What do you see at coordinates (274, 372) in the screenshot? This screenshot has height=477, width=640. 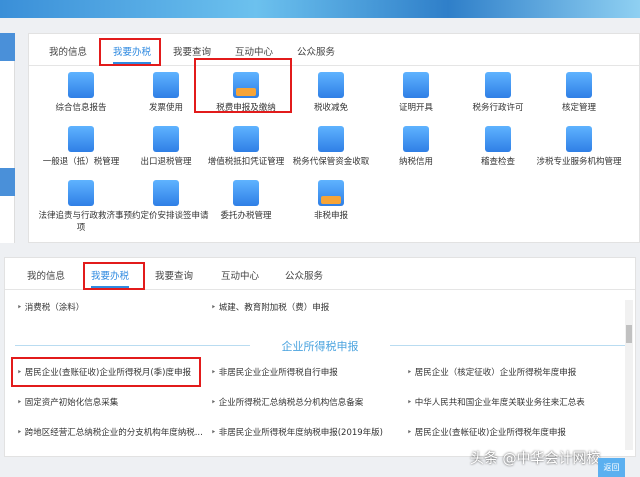 I see `list-item: 非居民企业企业所得税自行申报` at bounding box center [274, 372].